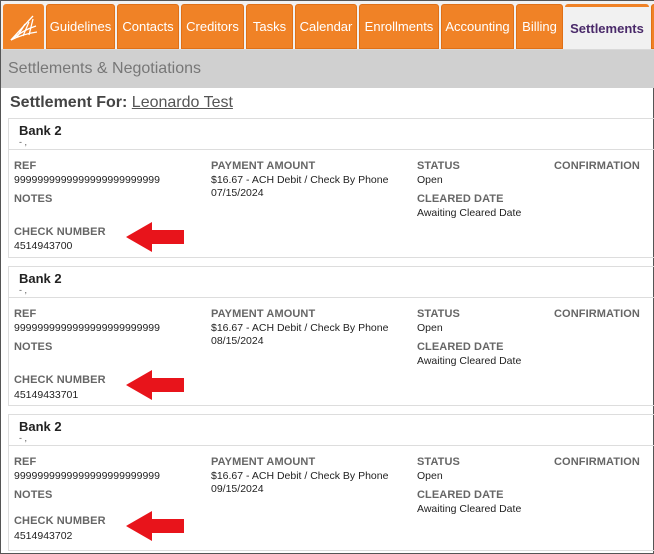 This screenshot has width=654, height=554. I want to click on tab-label: Tasks, so click(269, 26).